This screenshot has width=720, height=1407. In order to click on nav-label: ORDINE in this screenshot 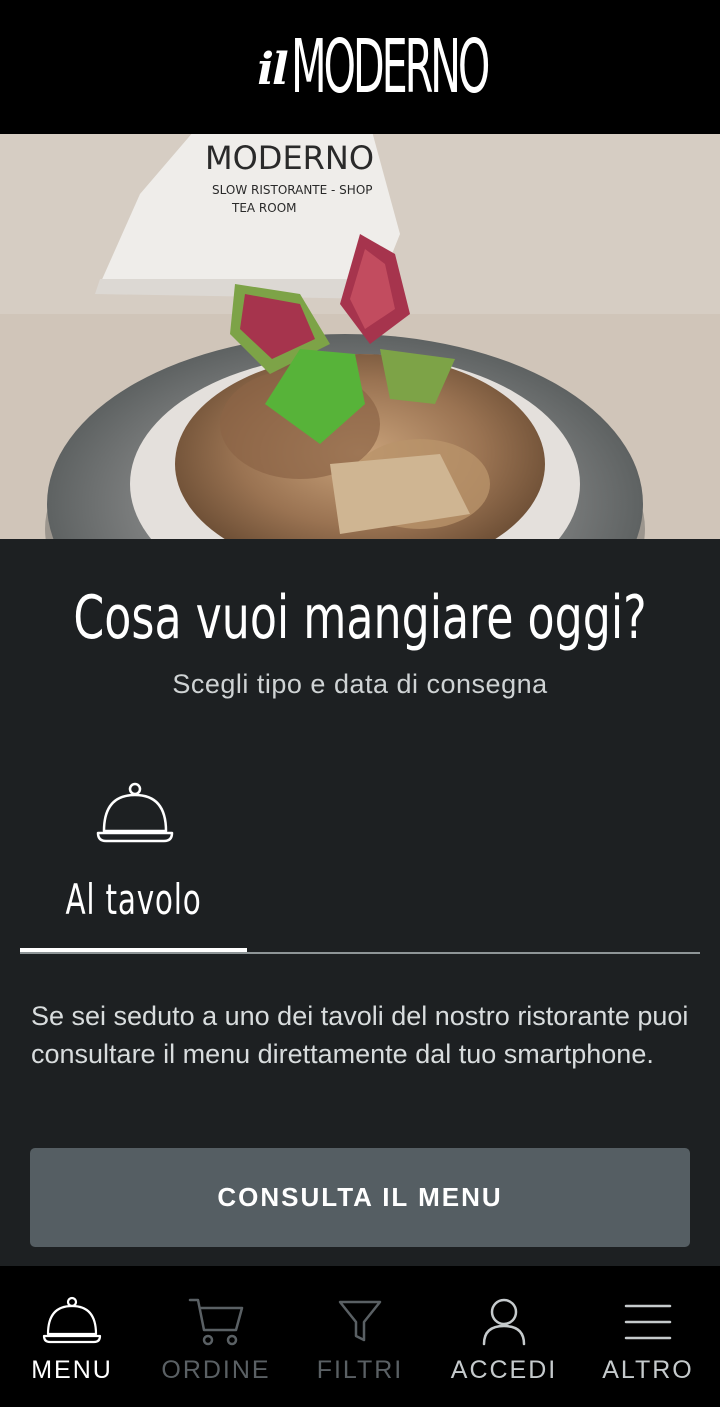, I will do `click(216, 1370)`.